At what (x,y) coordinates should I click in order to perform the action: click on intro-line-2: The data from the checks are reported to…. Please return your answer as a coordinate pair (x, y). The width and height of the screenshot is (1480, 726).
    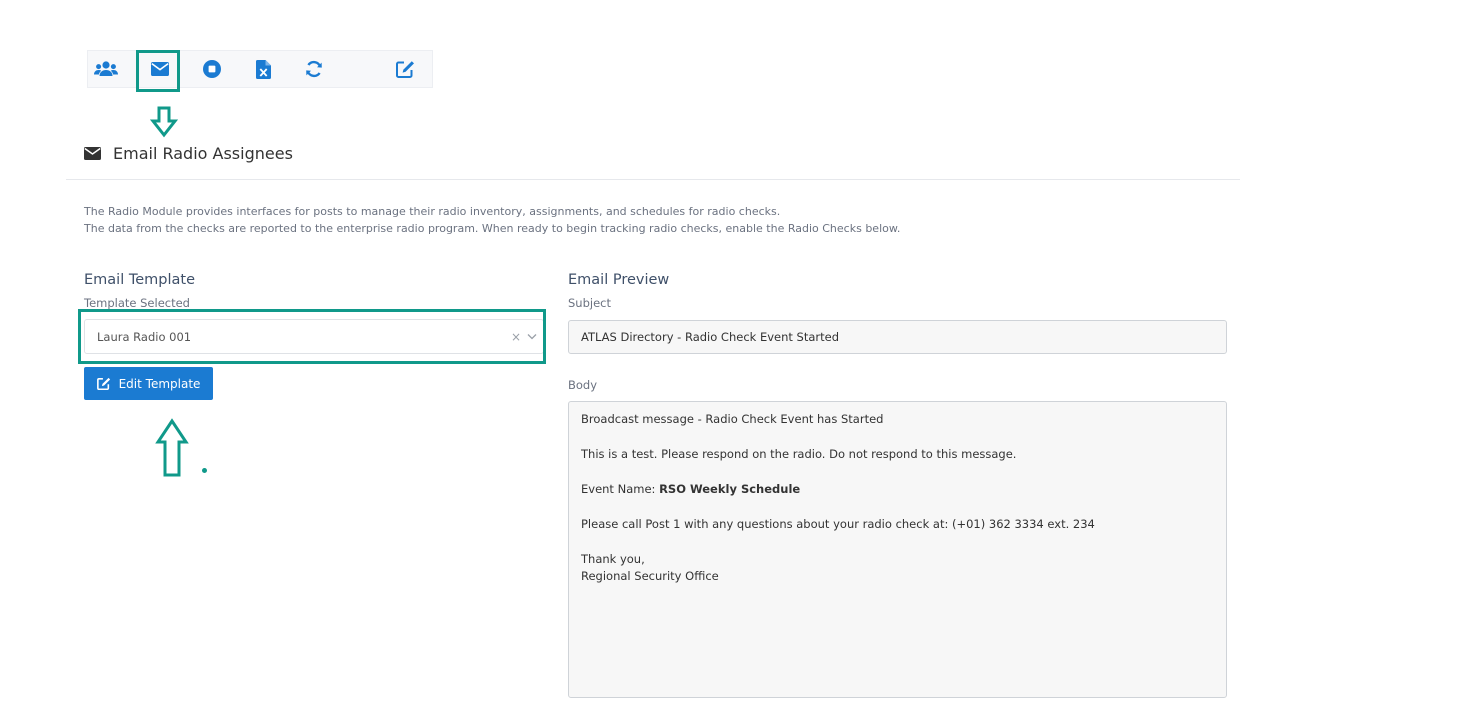
    Looking at the image, I should click on (492, 228).